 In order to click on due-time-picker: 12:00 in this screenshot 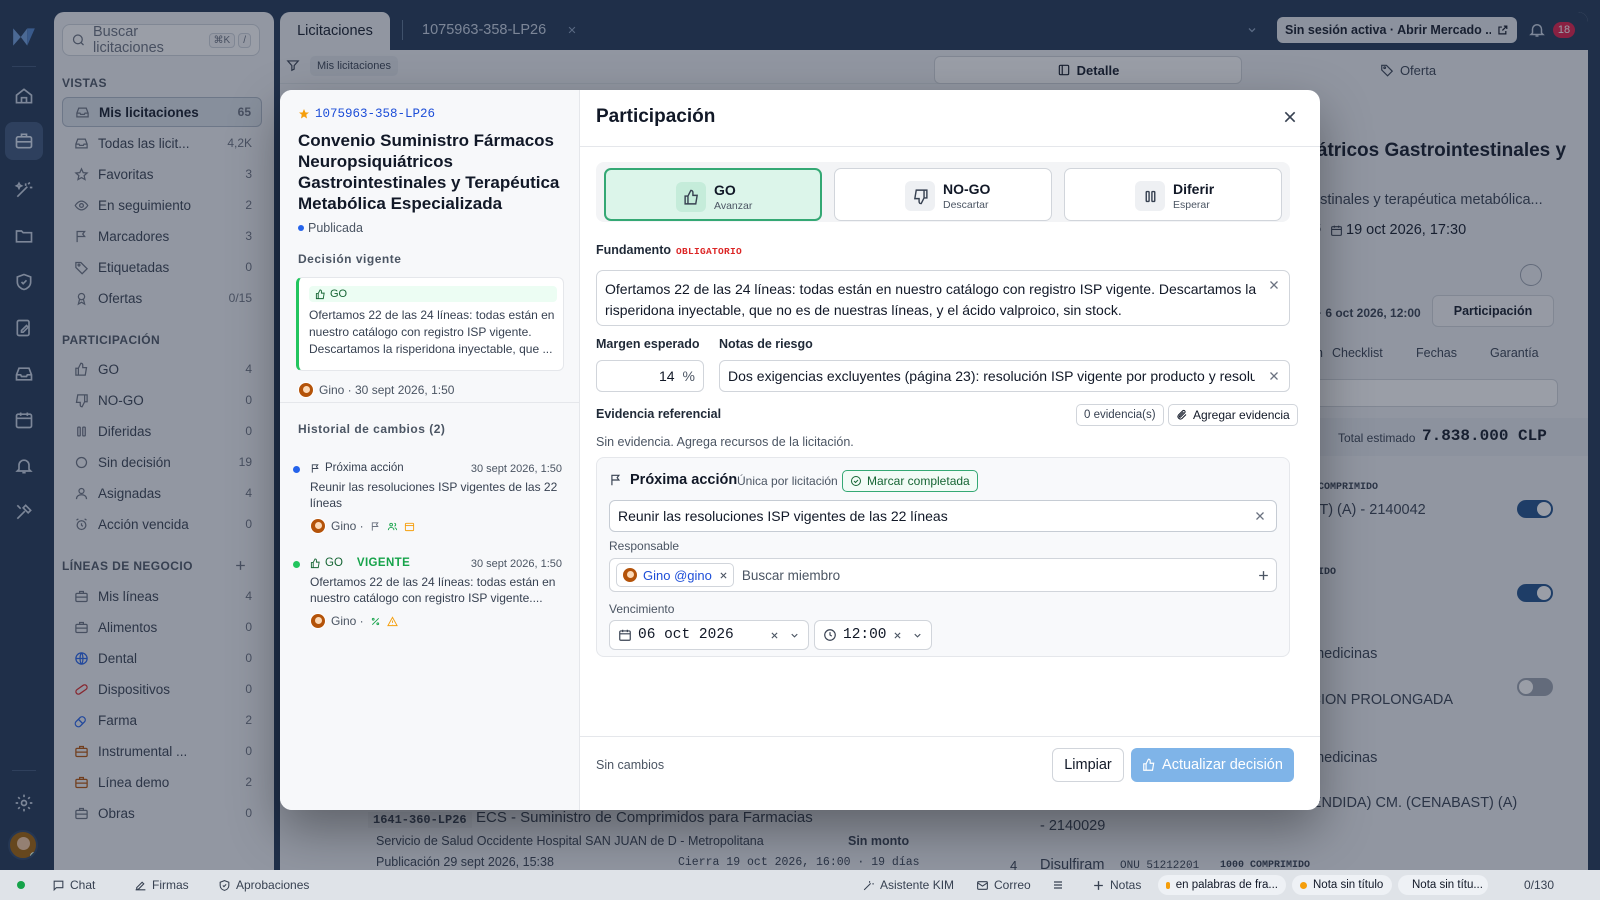, I will do `click(873, 635)`.